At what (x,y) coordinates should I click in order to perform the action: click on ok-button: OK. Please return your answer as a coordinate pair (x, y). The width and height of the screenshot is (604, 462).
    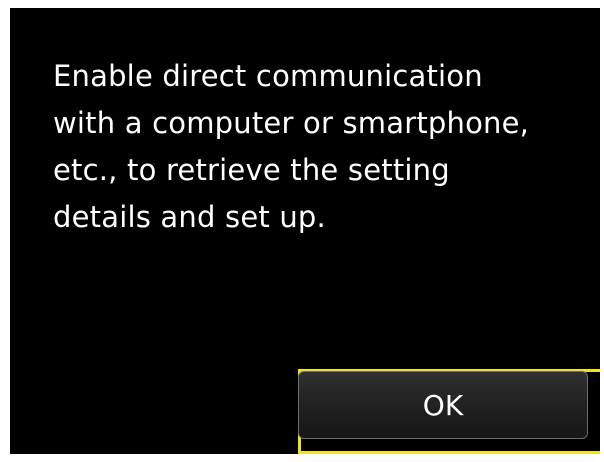
    Looking at the image, I should click on (443, 405).